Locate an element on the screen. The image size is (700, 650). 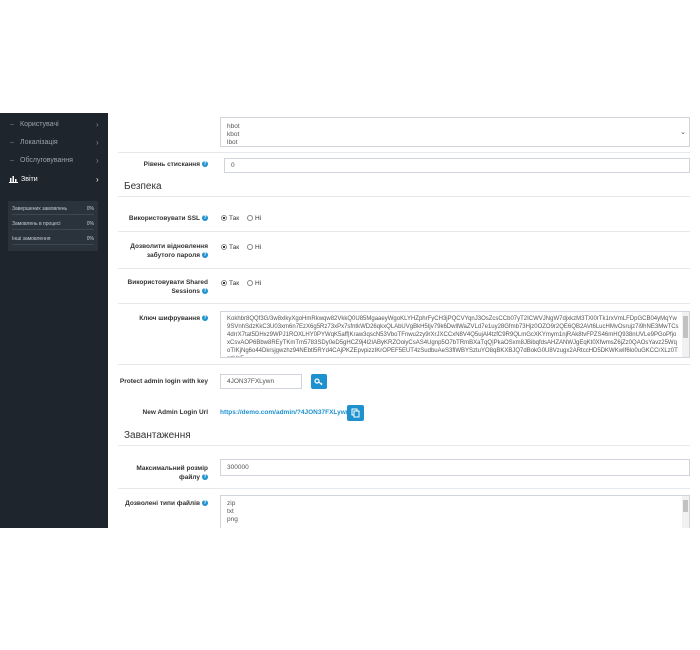
copy-icon is located at coordinates (355, 413).